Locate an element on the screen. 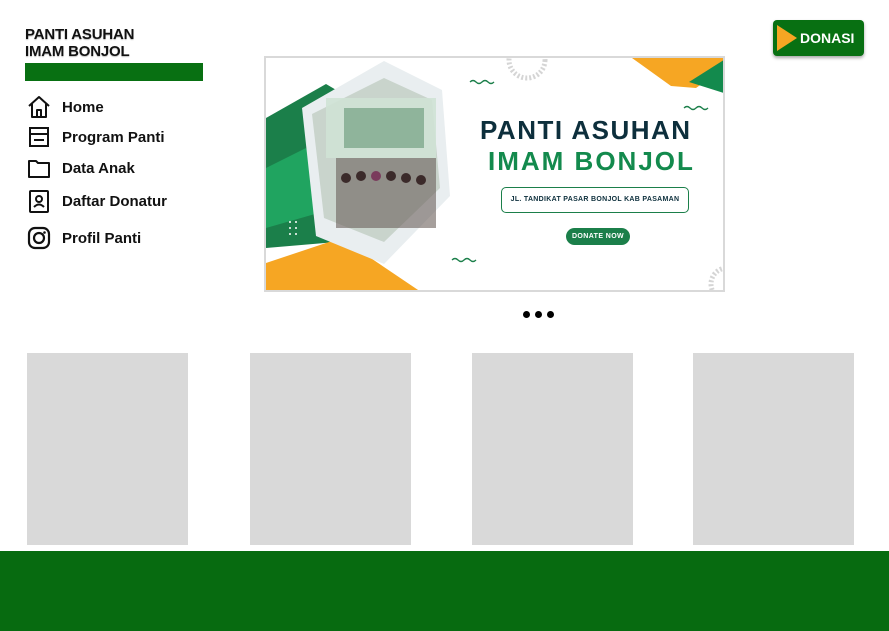 The width and height of the screenshot is (889, 631). play-icon is located at coordinates (787, 38).